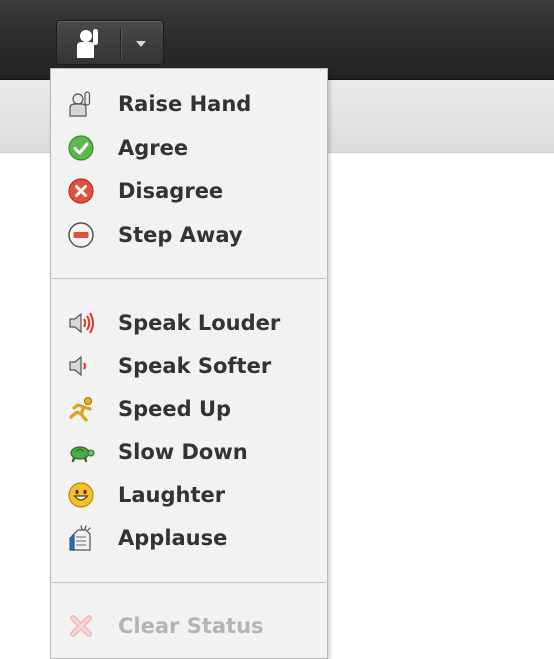 The width and height of the screenshot is (554, 659). I want to click on check-circle-icon, so click(81, 148).